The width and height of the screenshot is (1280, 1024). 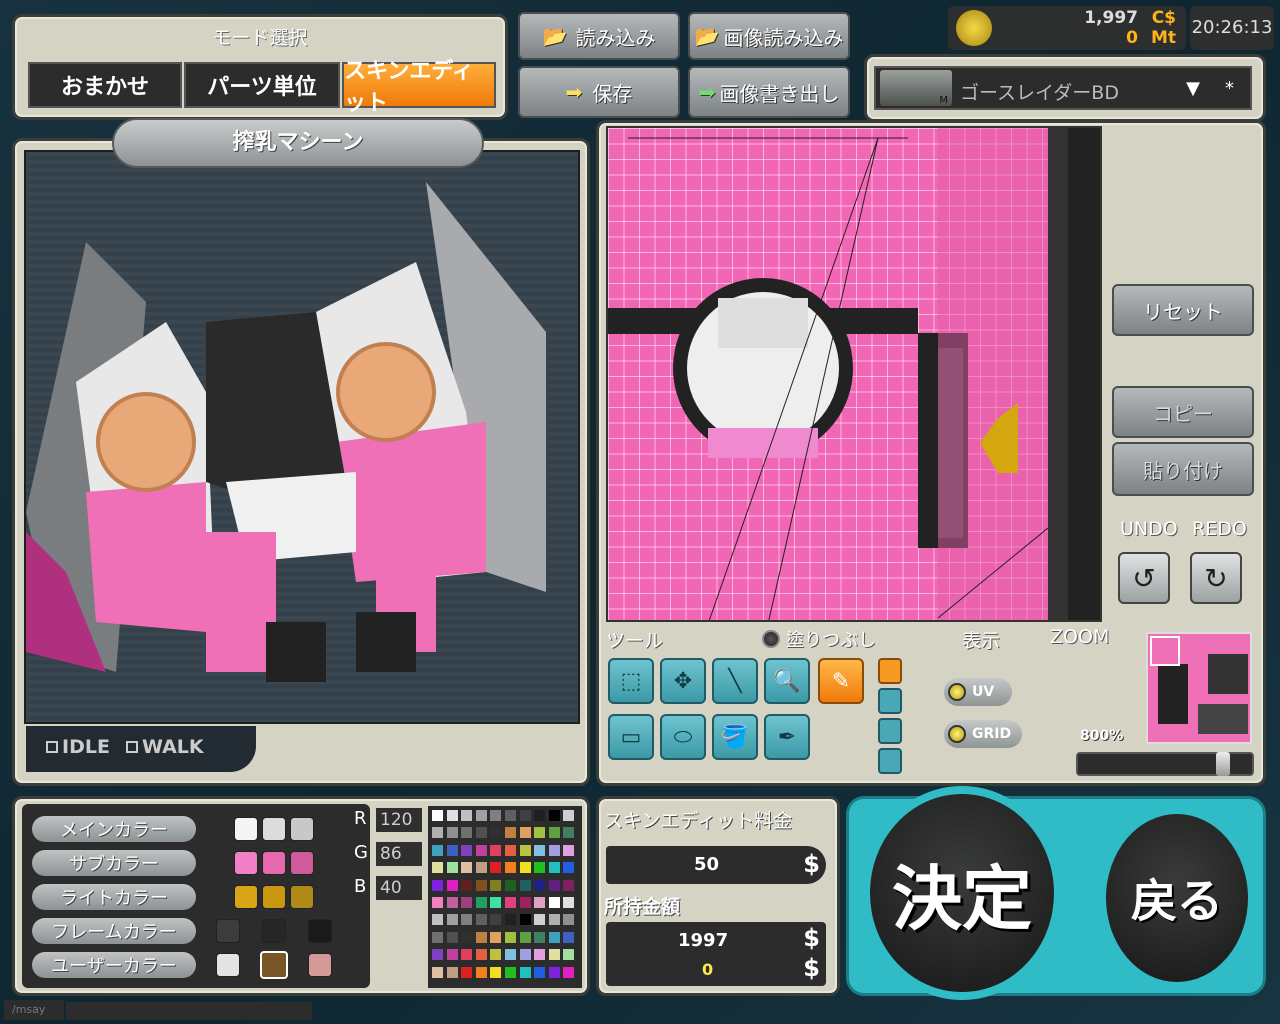 What do you see at coordinates (841, 681) in the screenshot?
I see `pencil-tool: ✎` at bounding box center [841, 681].